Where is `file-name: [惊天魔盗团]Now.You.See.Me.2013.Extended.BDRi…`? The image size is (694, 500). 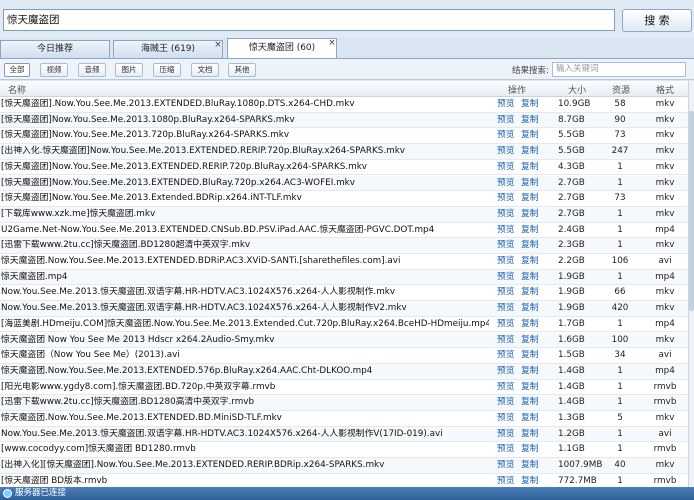 file-name: [惊天魔盗团]Now.You.See.Me.2013.Extended.BDRi… is located at coordinates (245, 198).